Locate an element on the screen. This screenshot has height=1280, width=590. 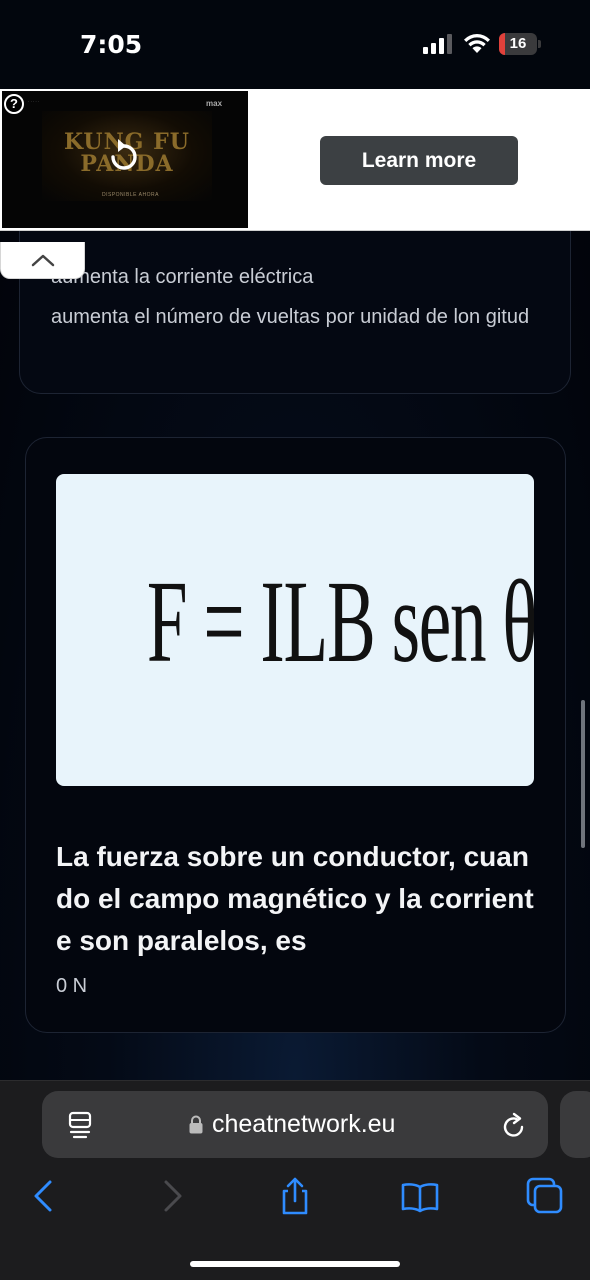
learn-more-button: Learn more is located at coordinates (419, 160).